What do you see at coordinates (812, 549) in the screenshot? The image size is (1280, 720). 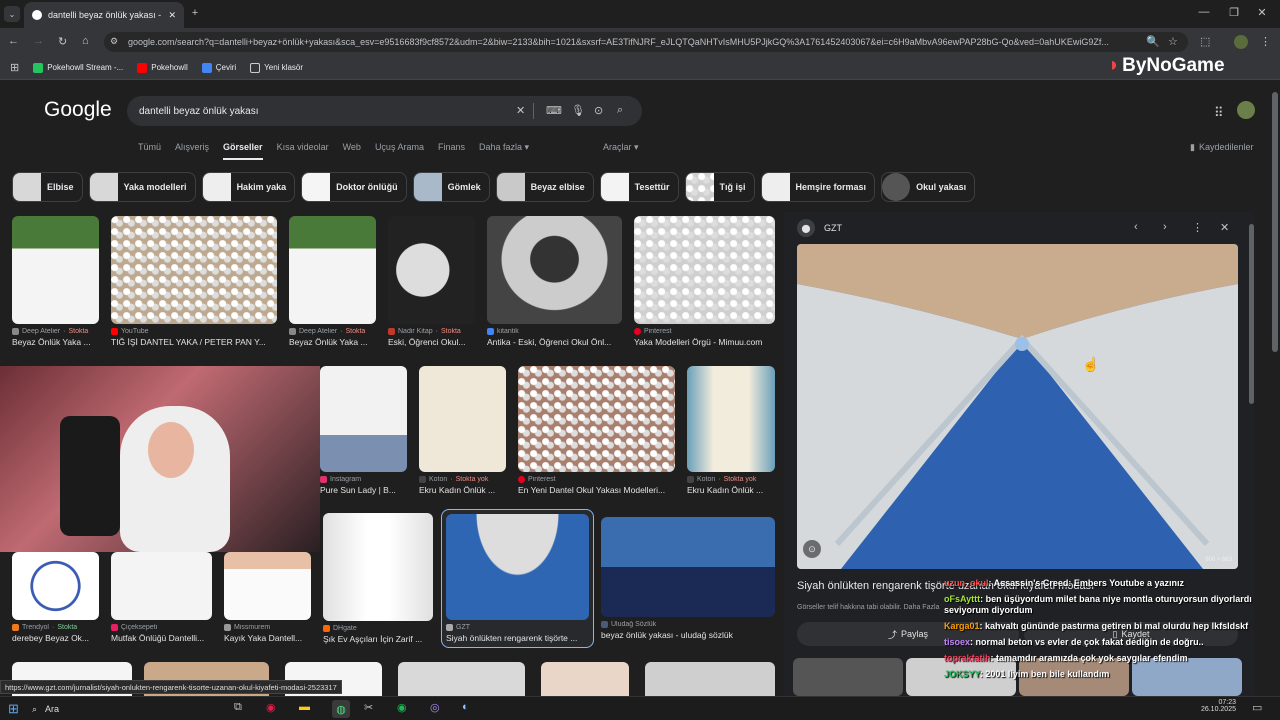 I see `lens-search-icon: ⊙` at bounding box center [812, 549].